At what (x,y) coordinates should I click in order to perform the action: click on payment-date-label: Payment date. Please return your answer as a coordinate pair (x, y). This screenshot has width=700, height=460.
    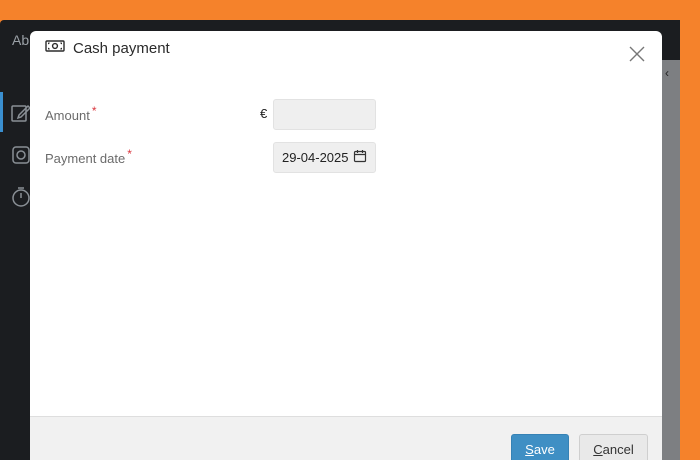
    Looking at the image, I should click on (85, 158).